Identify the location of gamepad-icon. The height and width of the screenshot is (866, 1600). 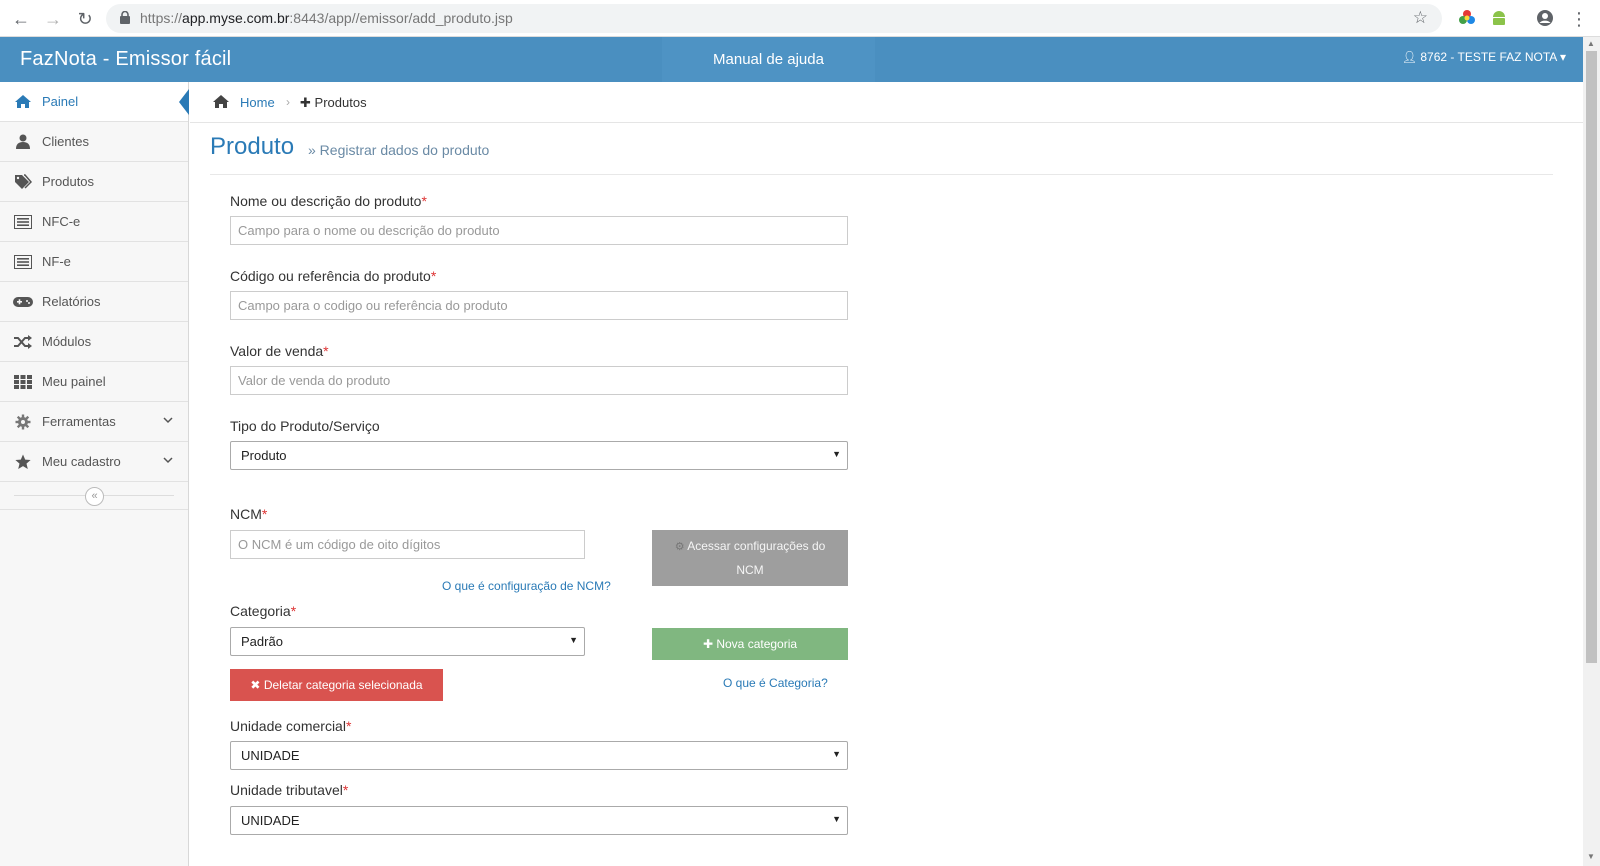
(23, 302).